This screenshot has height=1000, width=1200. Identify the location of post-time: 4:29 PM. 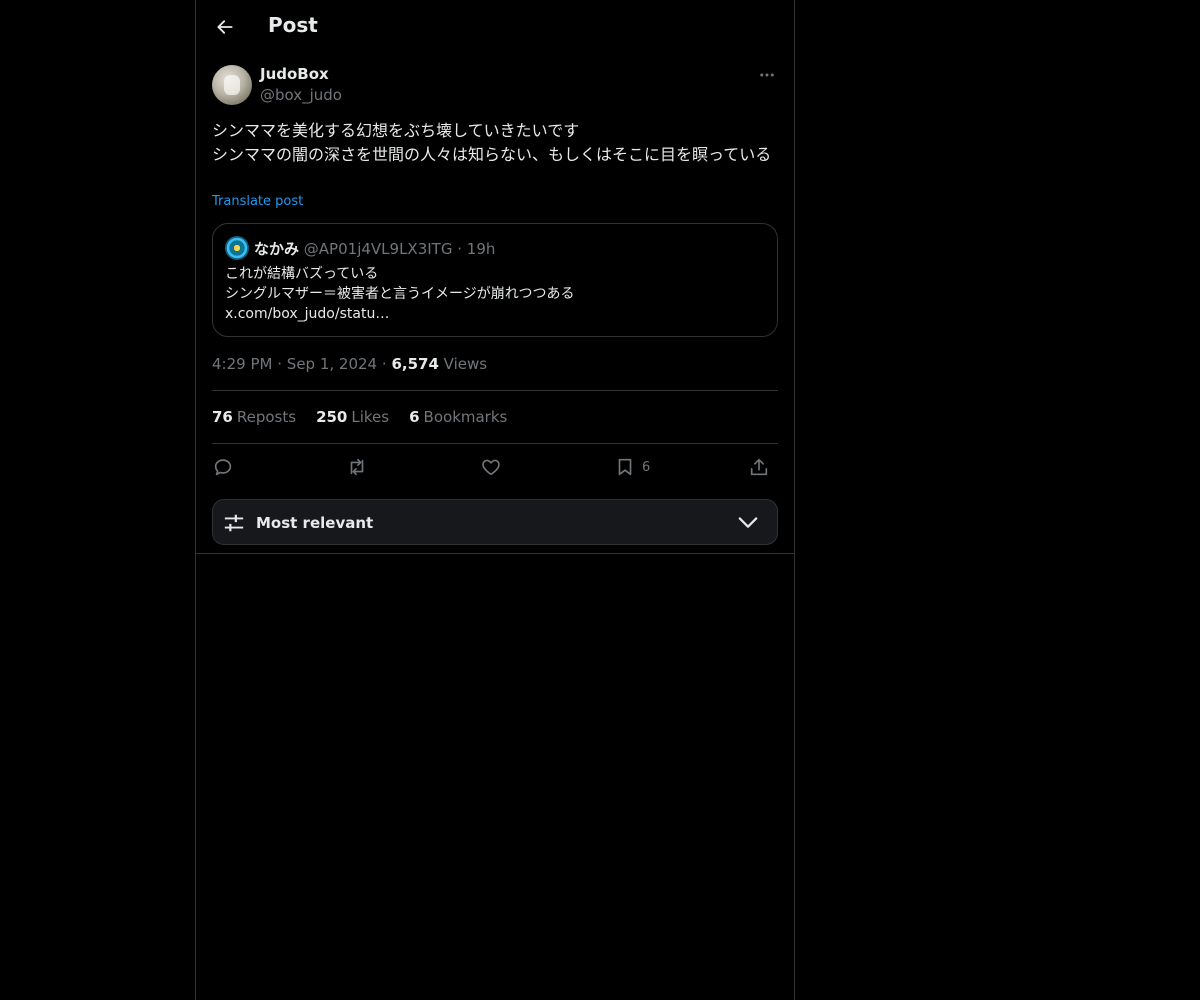
(242, 364).